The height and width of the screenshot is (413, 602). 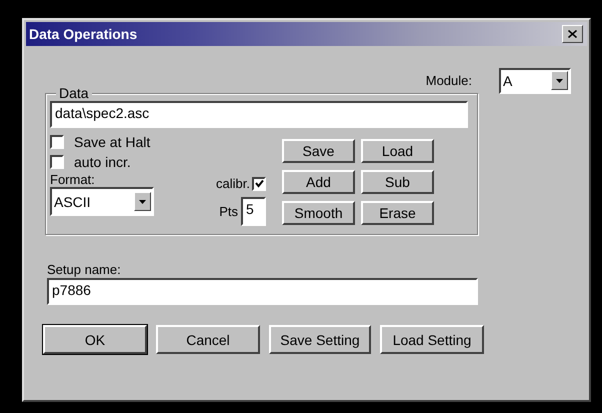 What do you see at coordinates (397, 182) in the screenshot?
I see `action-button: Sub` at bounding box center [397, 182].